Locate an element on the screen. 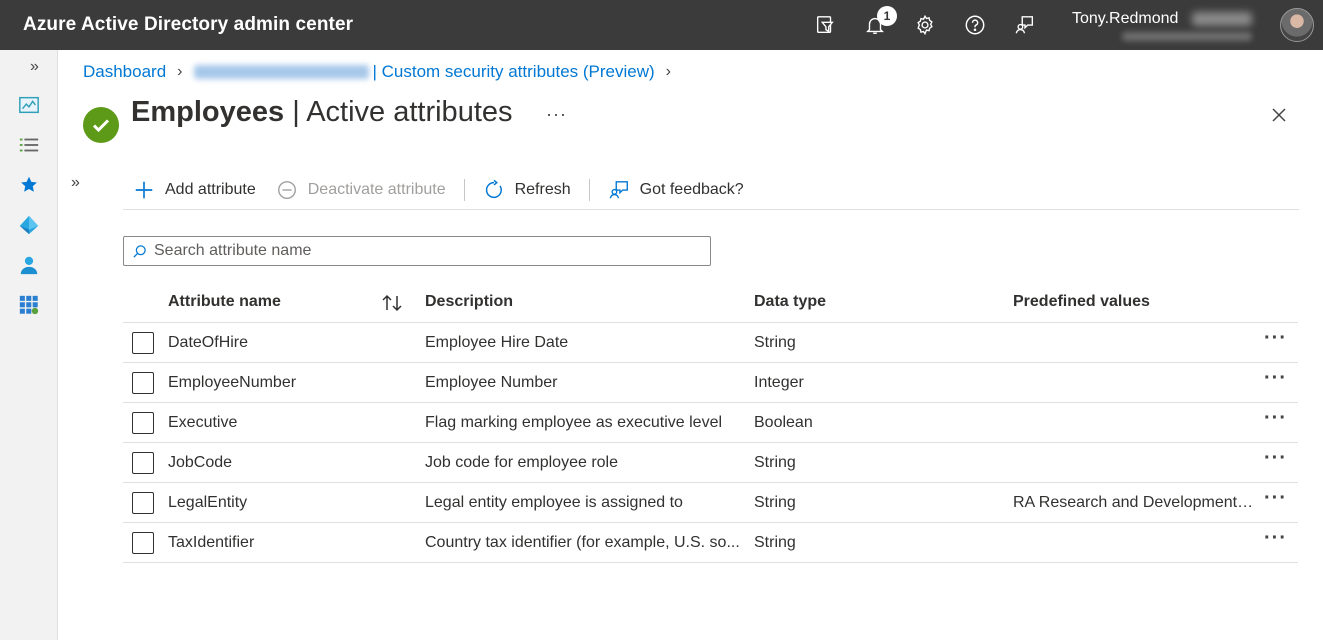 The height and width of the screenshot is (640, 1323). azure-ad-icon is located at coordinates (29, 225).